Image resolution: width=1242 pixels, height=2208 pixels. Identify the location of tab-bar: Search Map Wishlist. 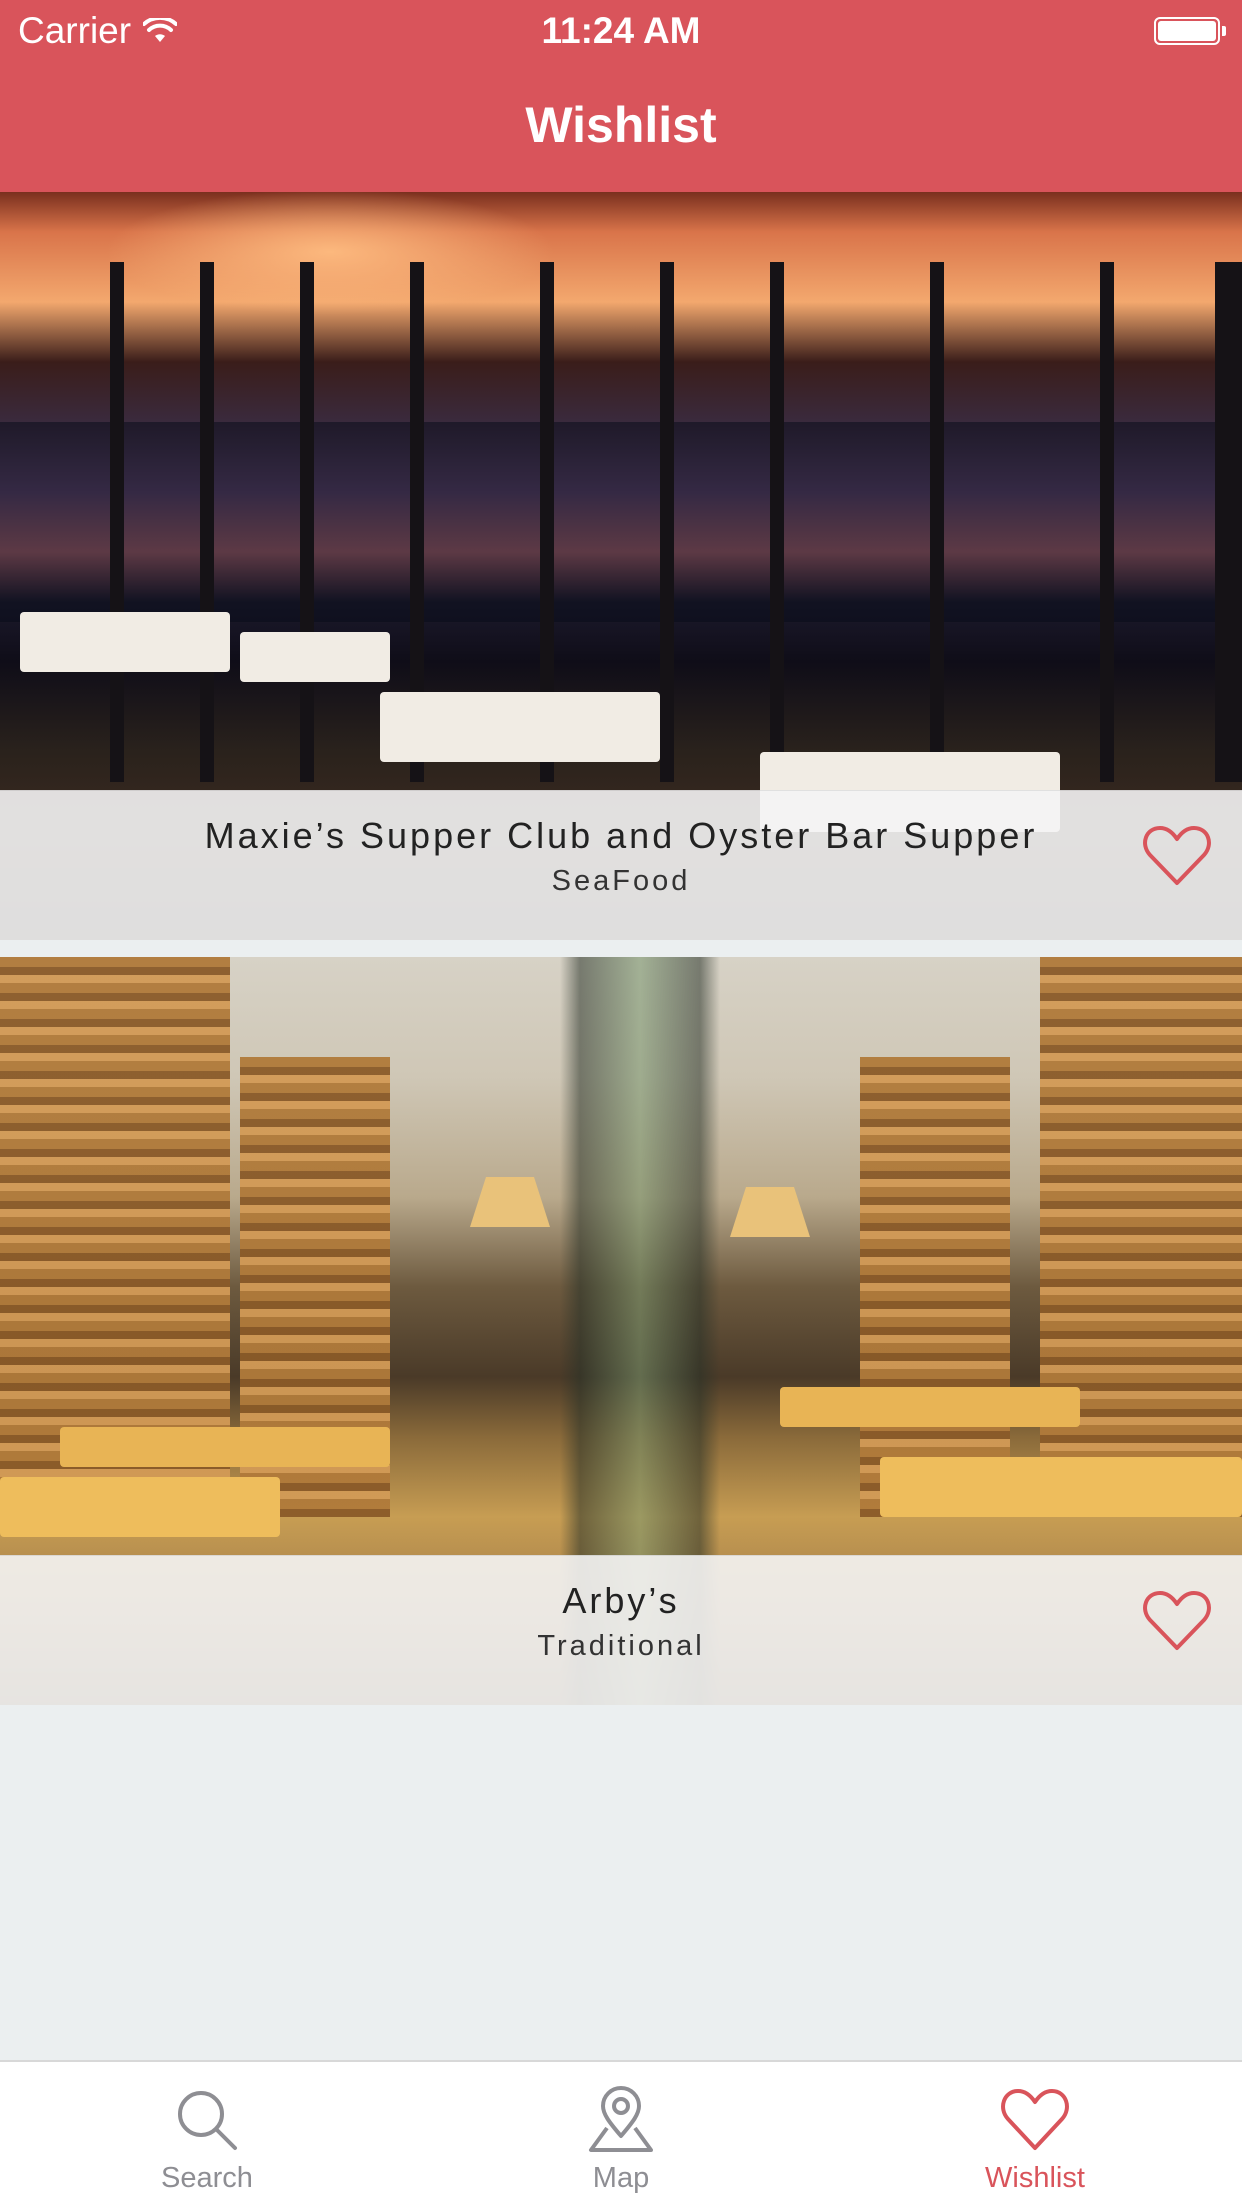
(621, 2134).